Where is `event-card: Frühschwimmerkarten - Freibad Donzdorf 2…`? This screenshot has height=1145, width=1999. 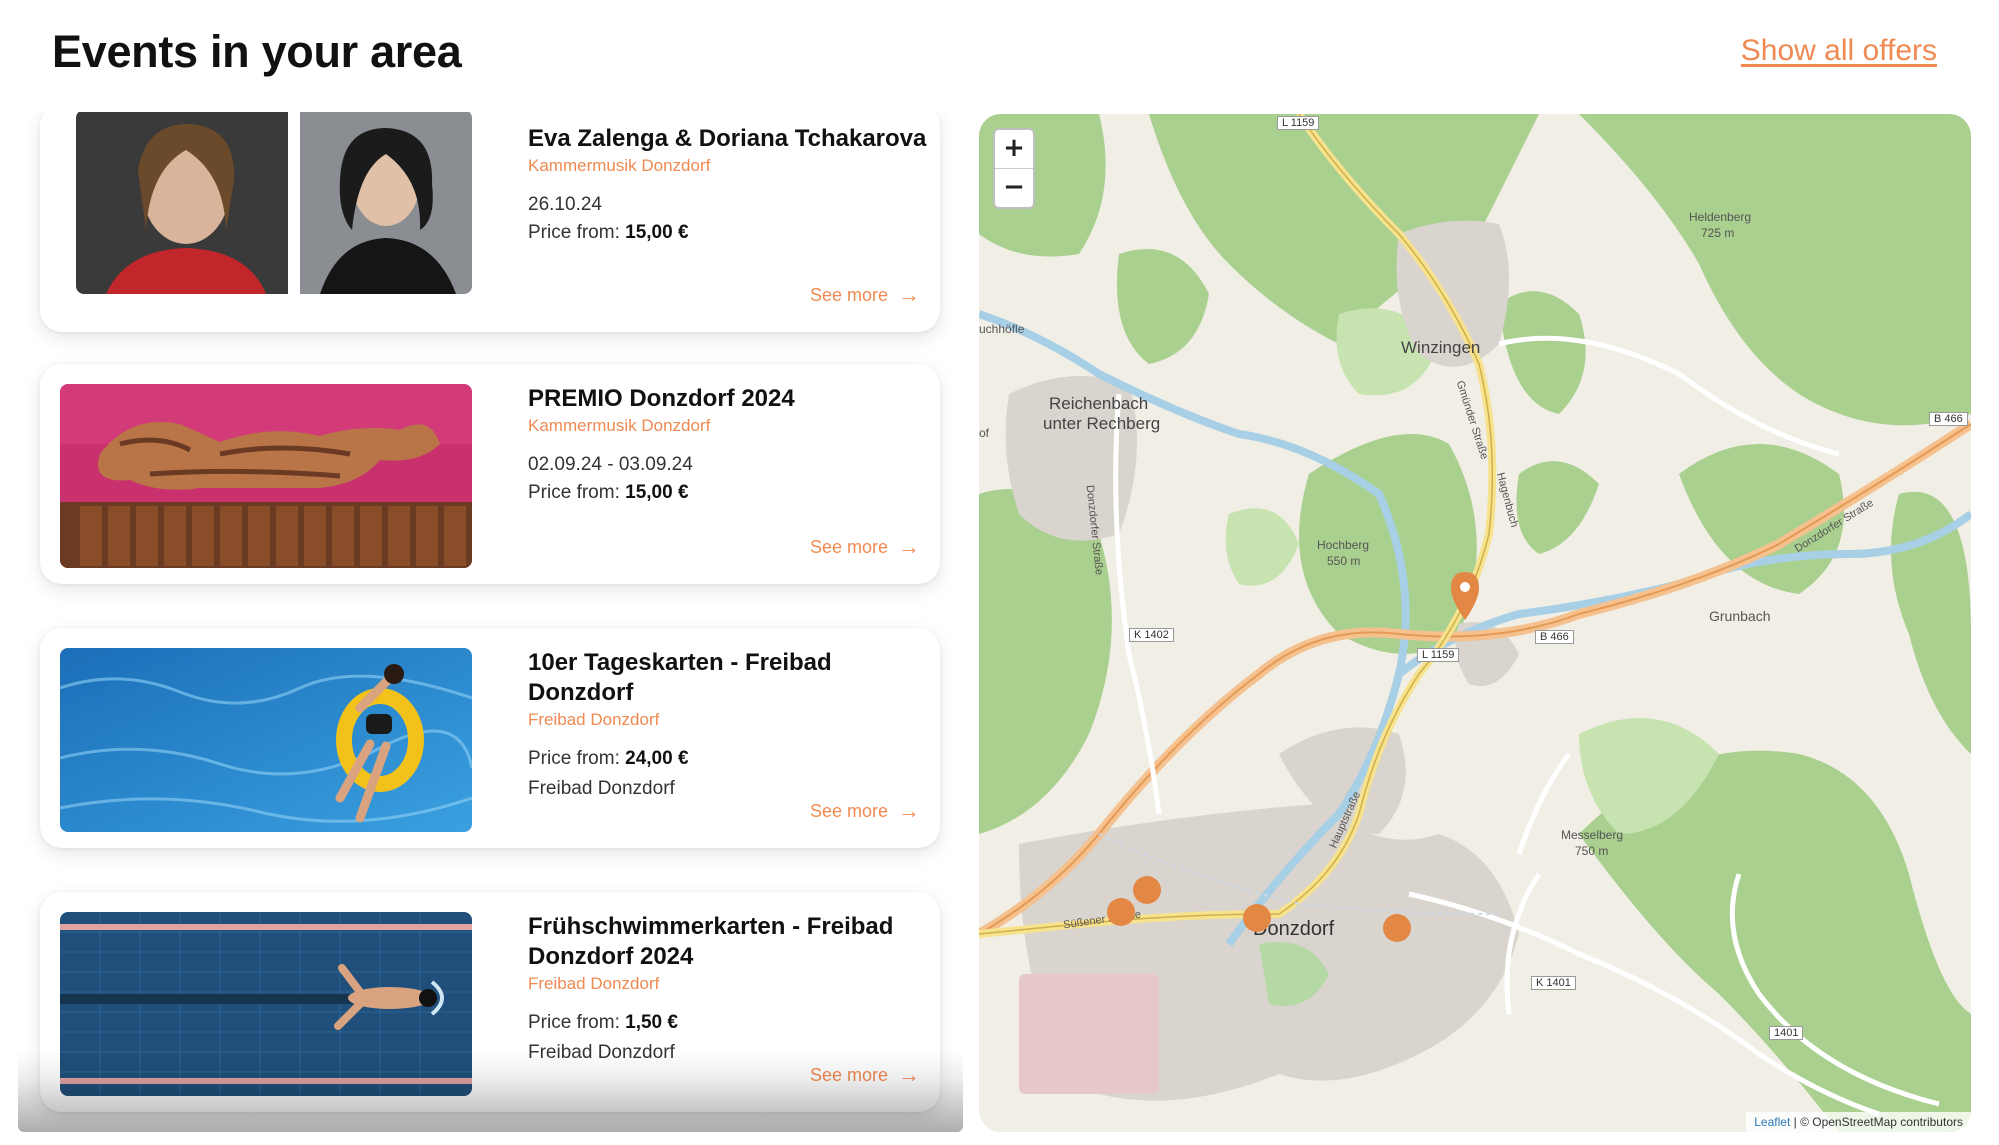 event-card: Frühschwimmerkarten - Freibad Donzdorf 2… is located at coordinates (490, 1002).